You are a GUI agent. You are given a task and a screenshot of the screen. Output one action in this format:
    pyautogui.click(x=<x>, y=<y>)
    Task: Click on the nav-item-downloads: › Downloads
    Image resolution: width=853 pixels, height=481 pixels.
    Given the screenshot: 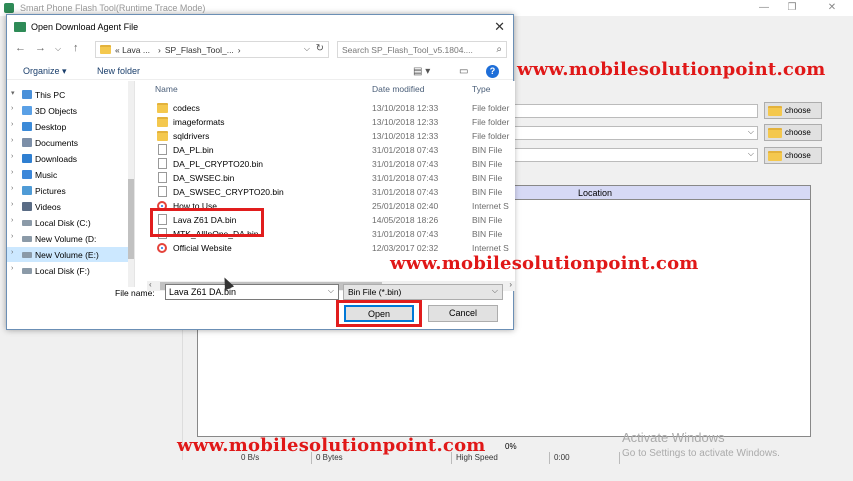 What is the action you would take?
    pyautogui.click(x=68, y=158)
    